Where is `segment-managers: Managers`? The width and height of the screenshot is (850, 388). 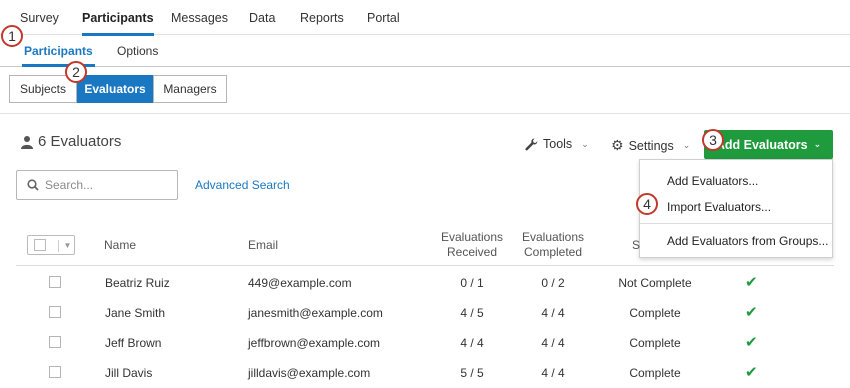
segment-managers: Managers is located at coordinates (190, 89).